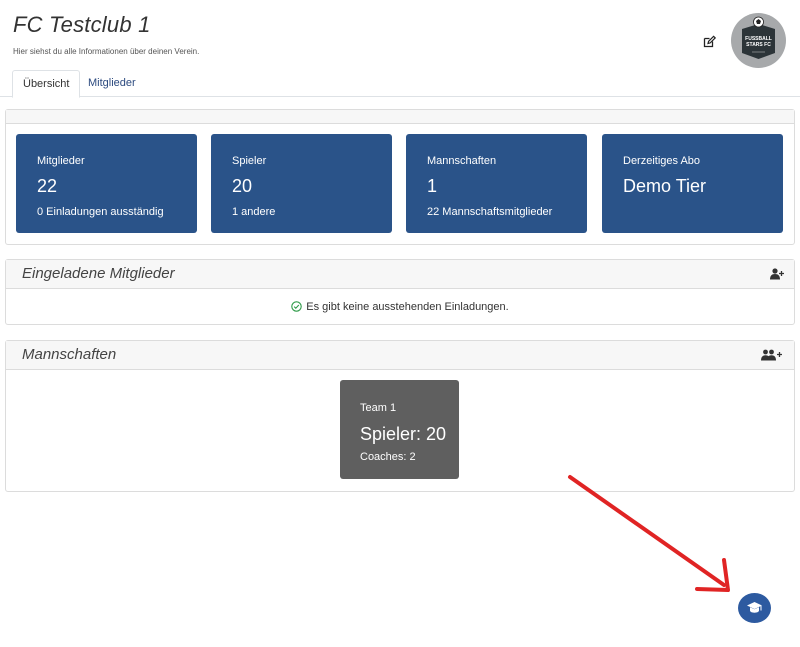  I want to click on annotation-arrow, so click(649, 533).